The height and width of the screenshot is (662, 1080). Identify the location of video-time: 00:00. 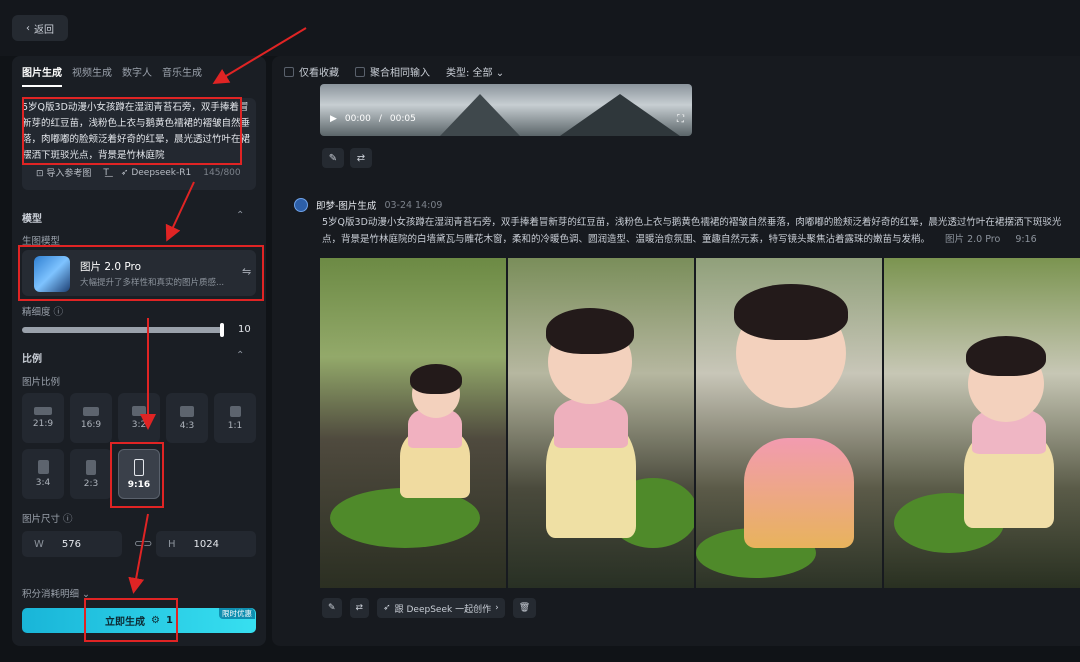
(357, 119).